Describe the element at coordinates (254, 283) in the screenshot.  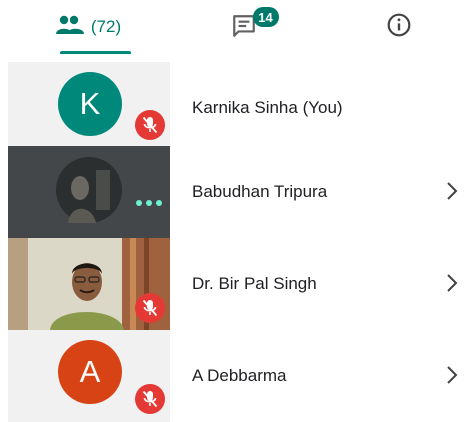
I see `participant-name: Dr. Bir Pal Singh` at that location.